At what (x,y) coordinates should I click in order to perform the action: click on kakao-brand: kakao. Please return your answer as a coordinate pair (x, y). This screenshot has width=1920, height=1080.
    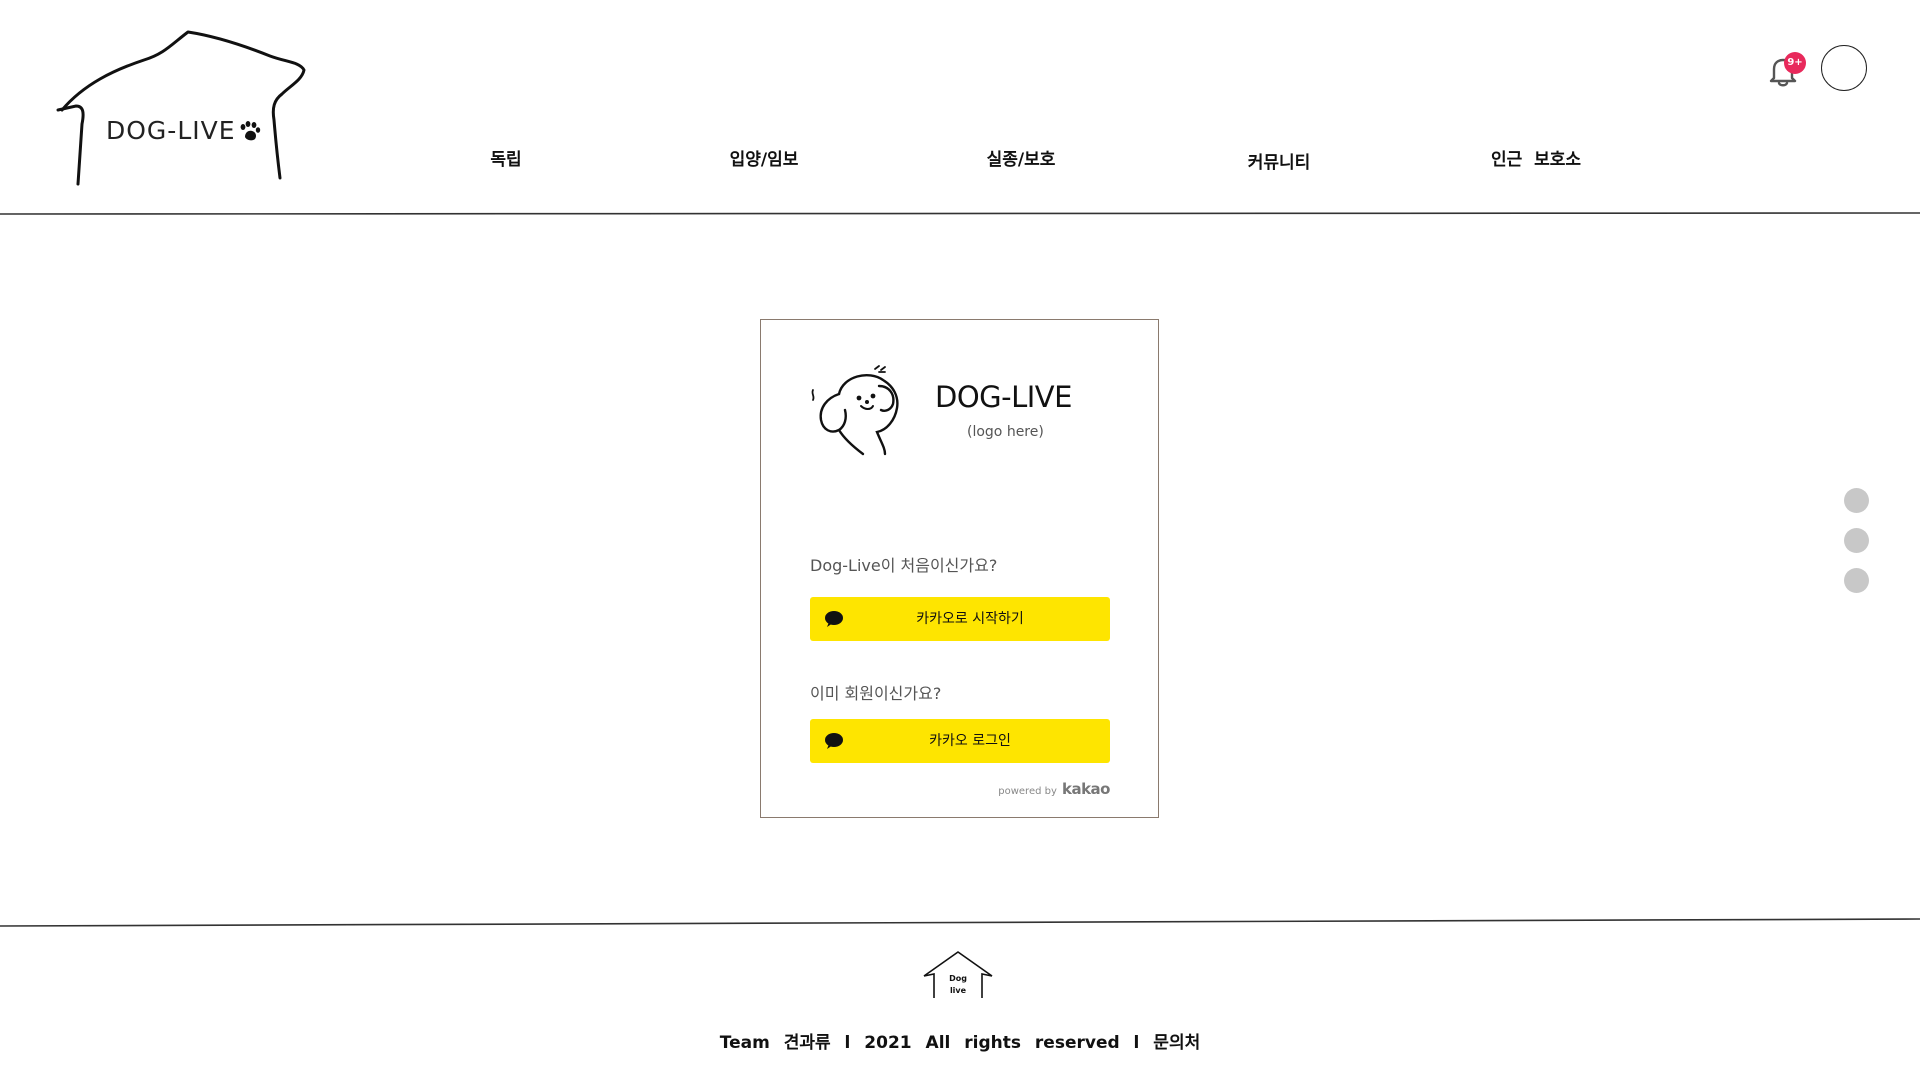
    Looking at the image, I should click on (1086, 789).